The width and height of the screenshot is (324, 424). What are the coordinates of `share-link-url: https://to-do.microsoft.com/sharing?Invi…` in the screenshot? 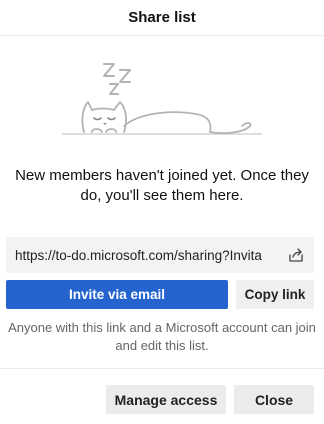 It's located at (144, 255).